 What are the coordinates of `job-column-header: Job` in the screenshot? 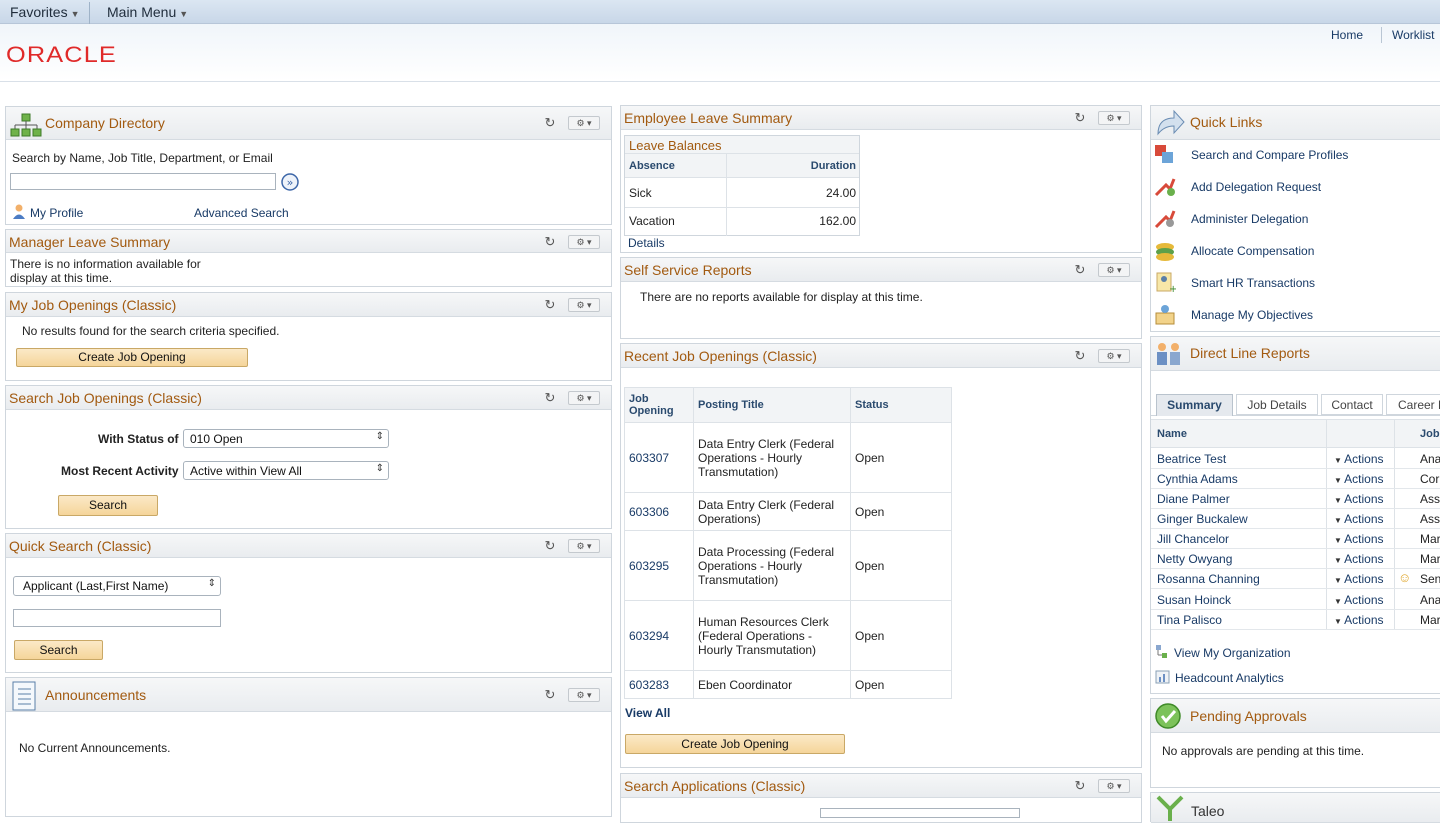 It's located at (1430, 434).